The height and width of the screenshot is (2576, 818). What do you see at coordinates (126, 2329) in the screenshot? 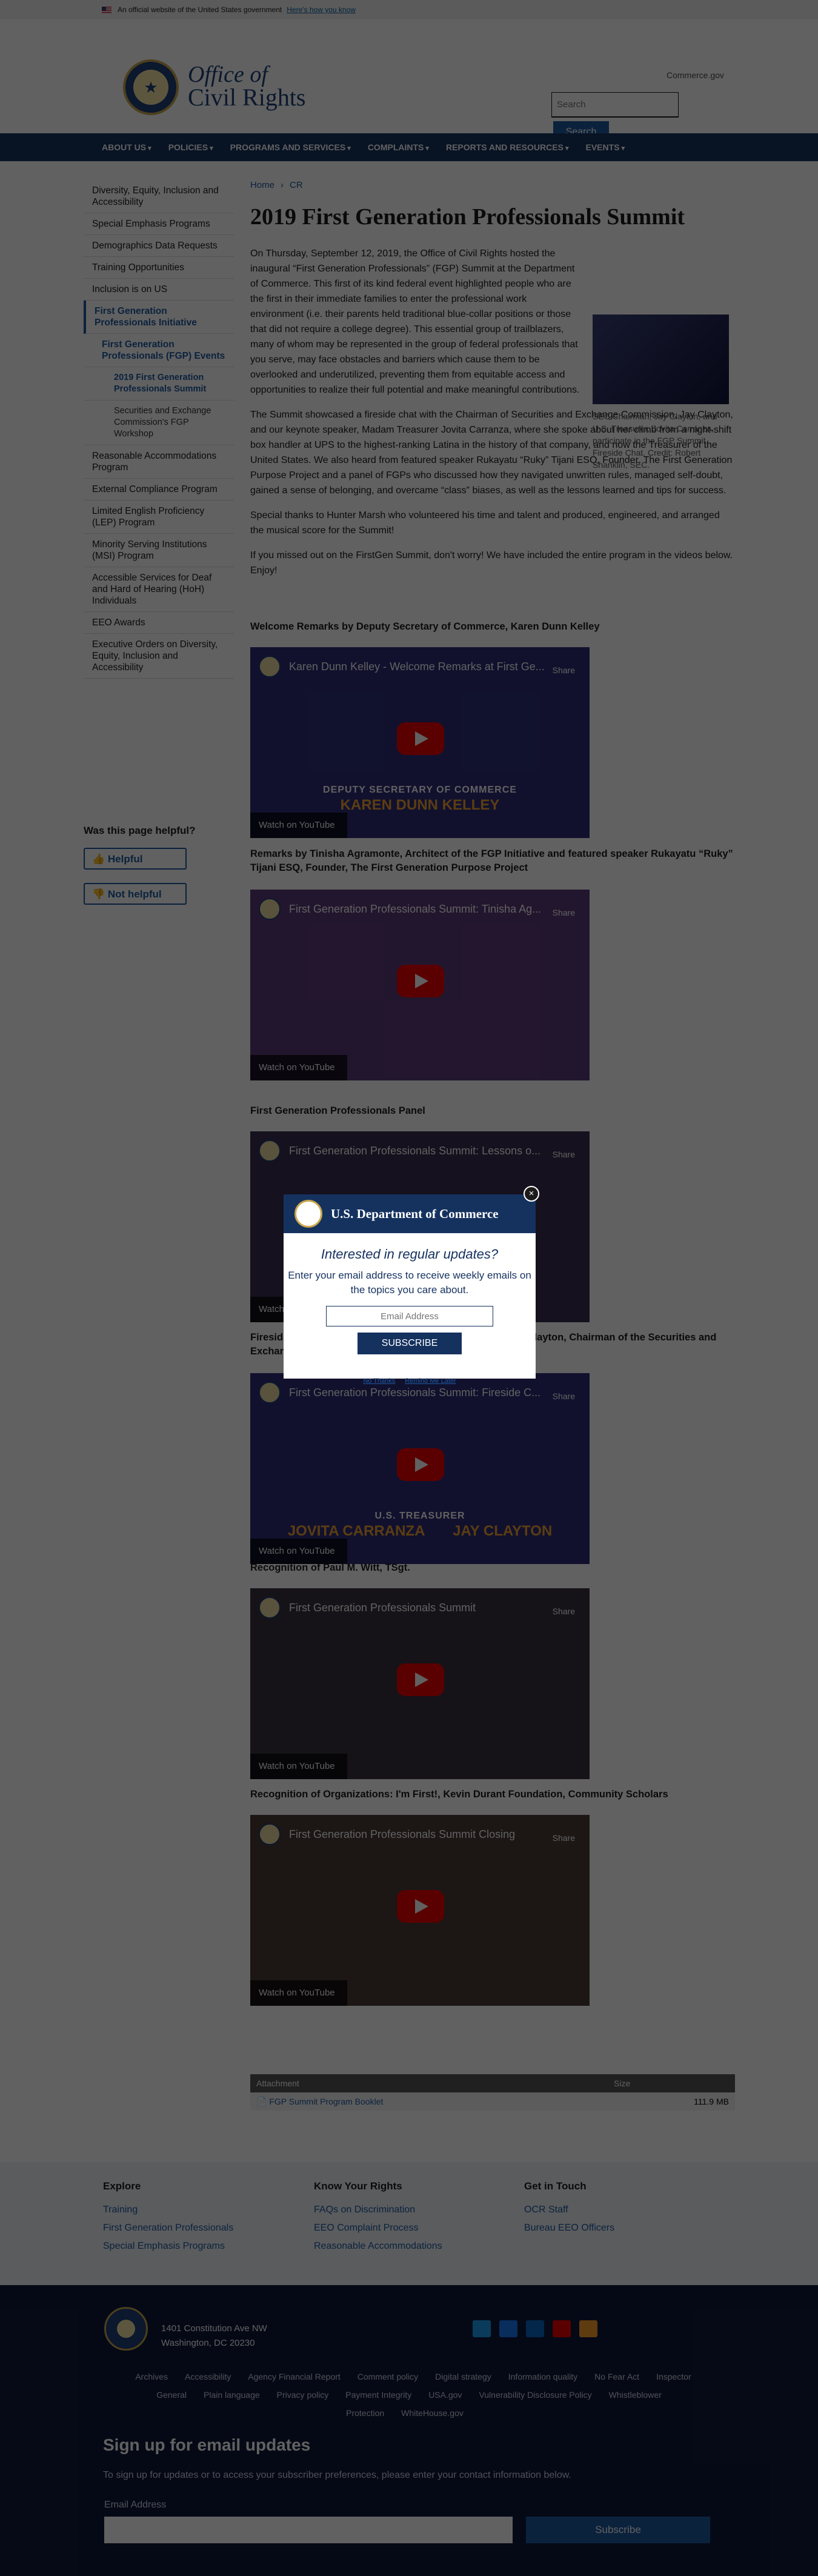
I see `footer-seal-logo` at bounding box center [126, 2329].